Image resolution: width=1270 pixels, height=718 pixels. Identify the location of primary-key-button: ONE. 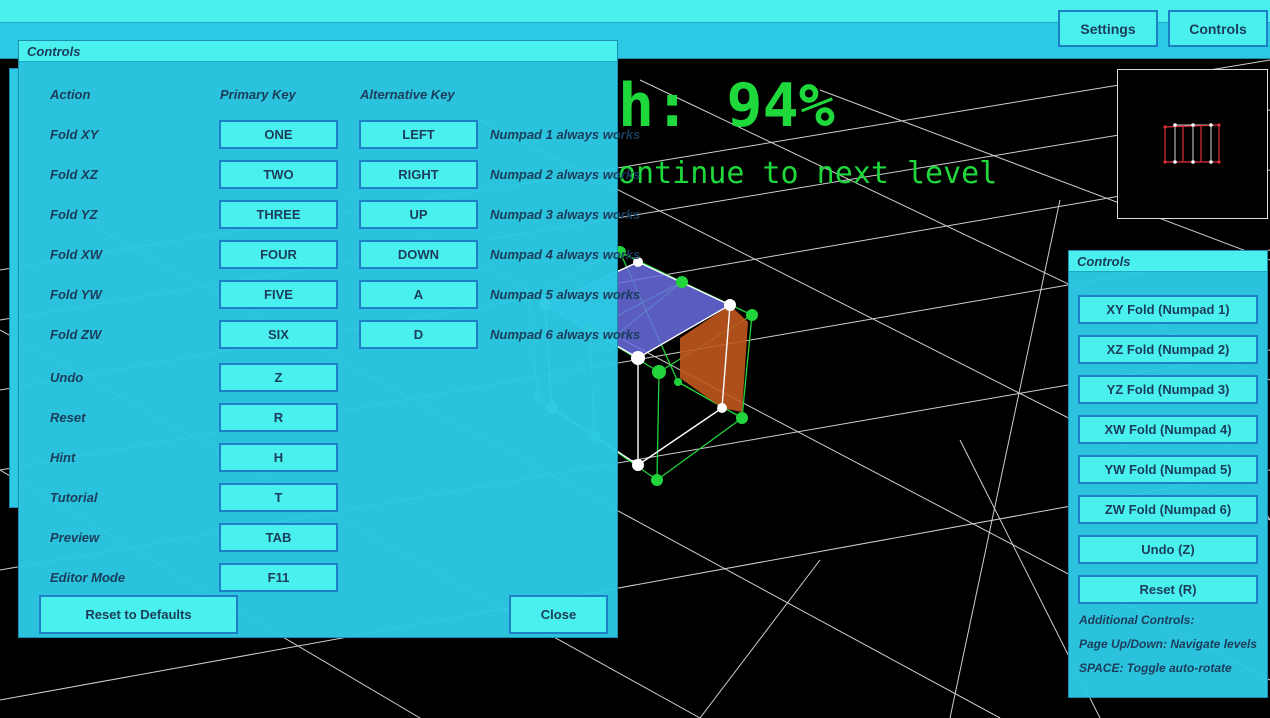
(278, 134).